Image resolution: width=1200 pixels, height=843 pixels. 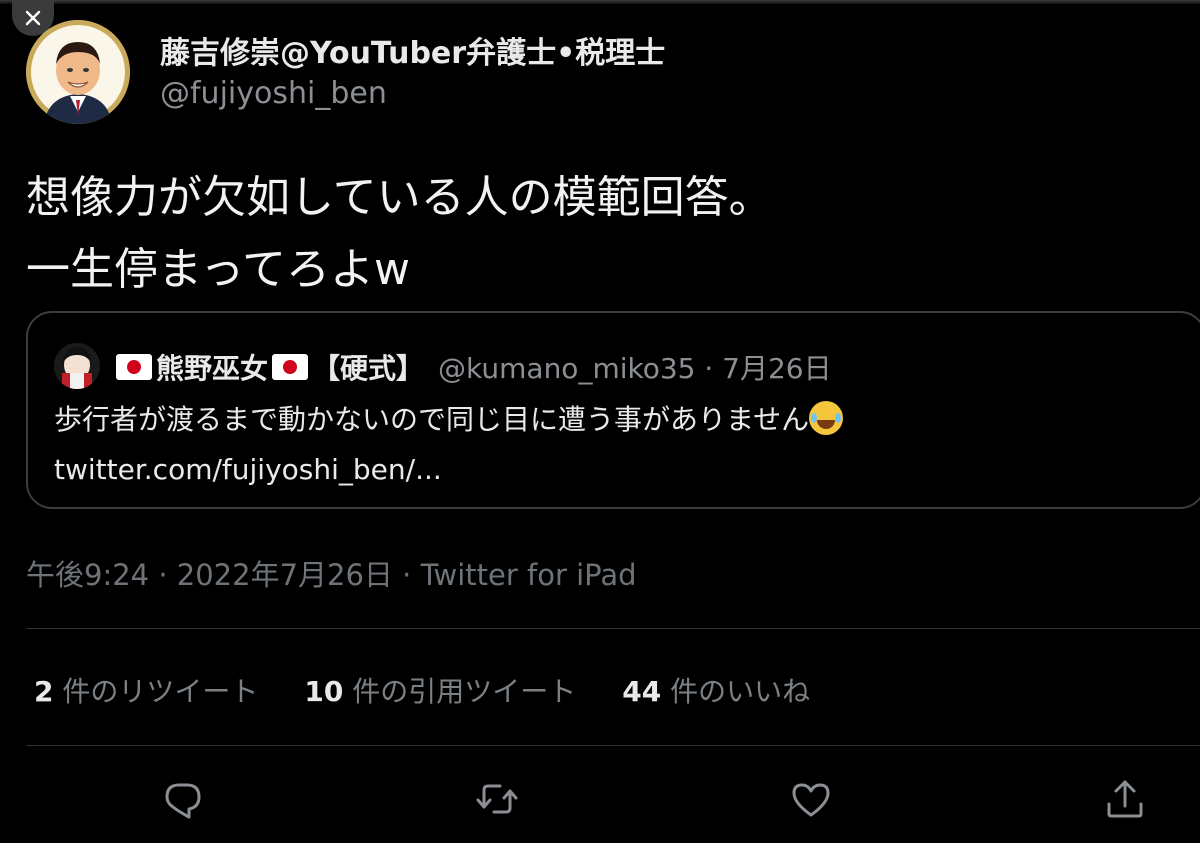 I want to click on stat-label: 件のいいね, so click(x=740, y=691).